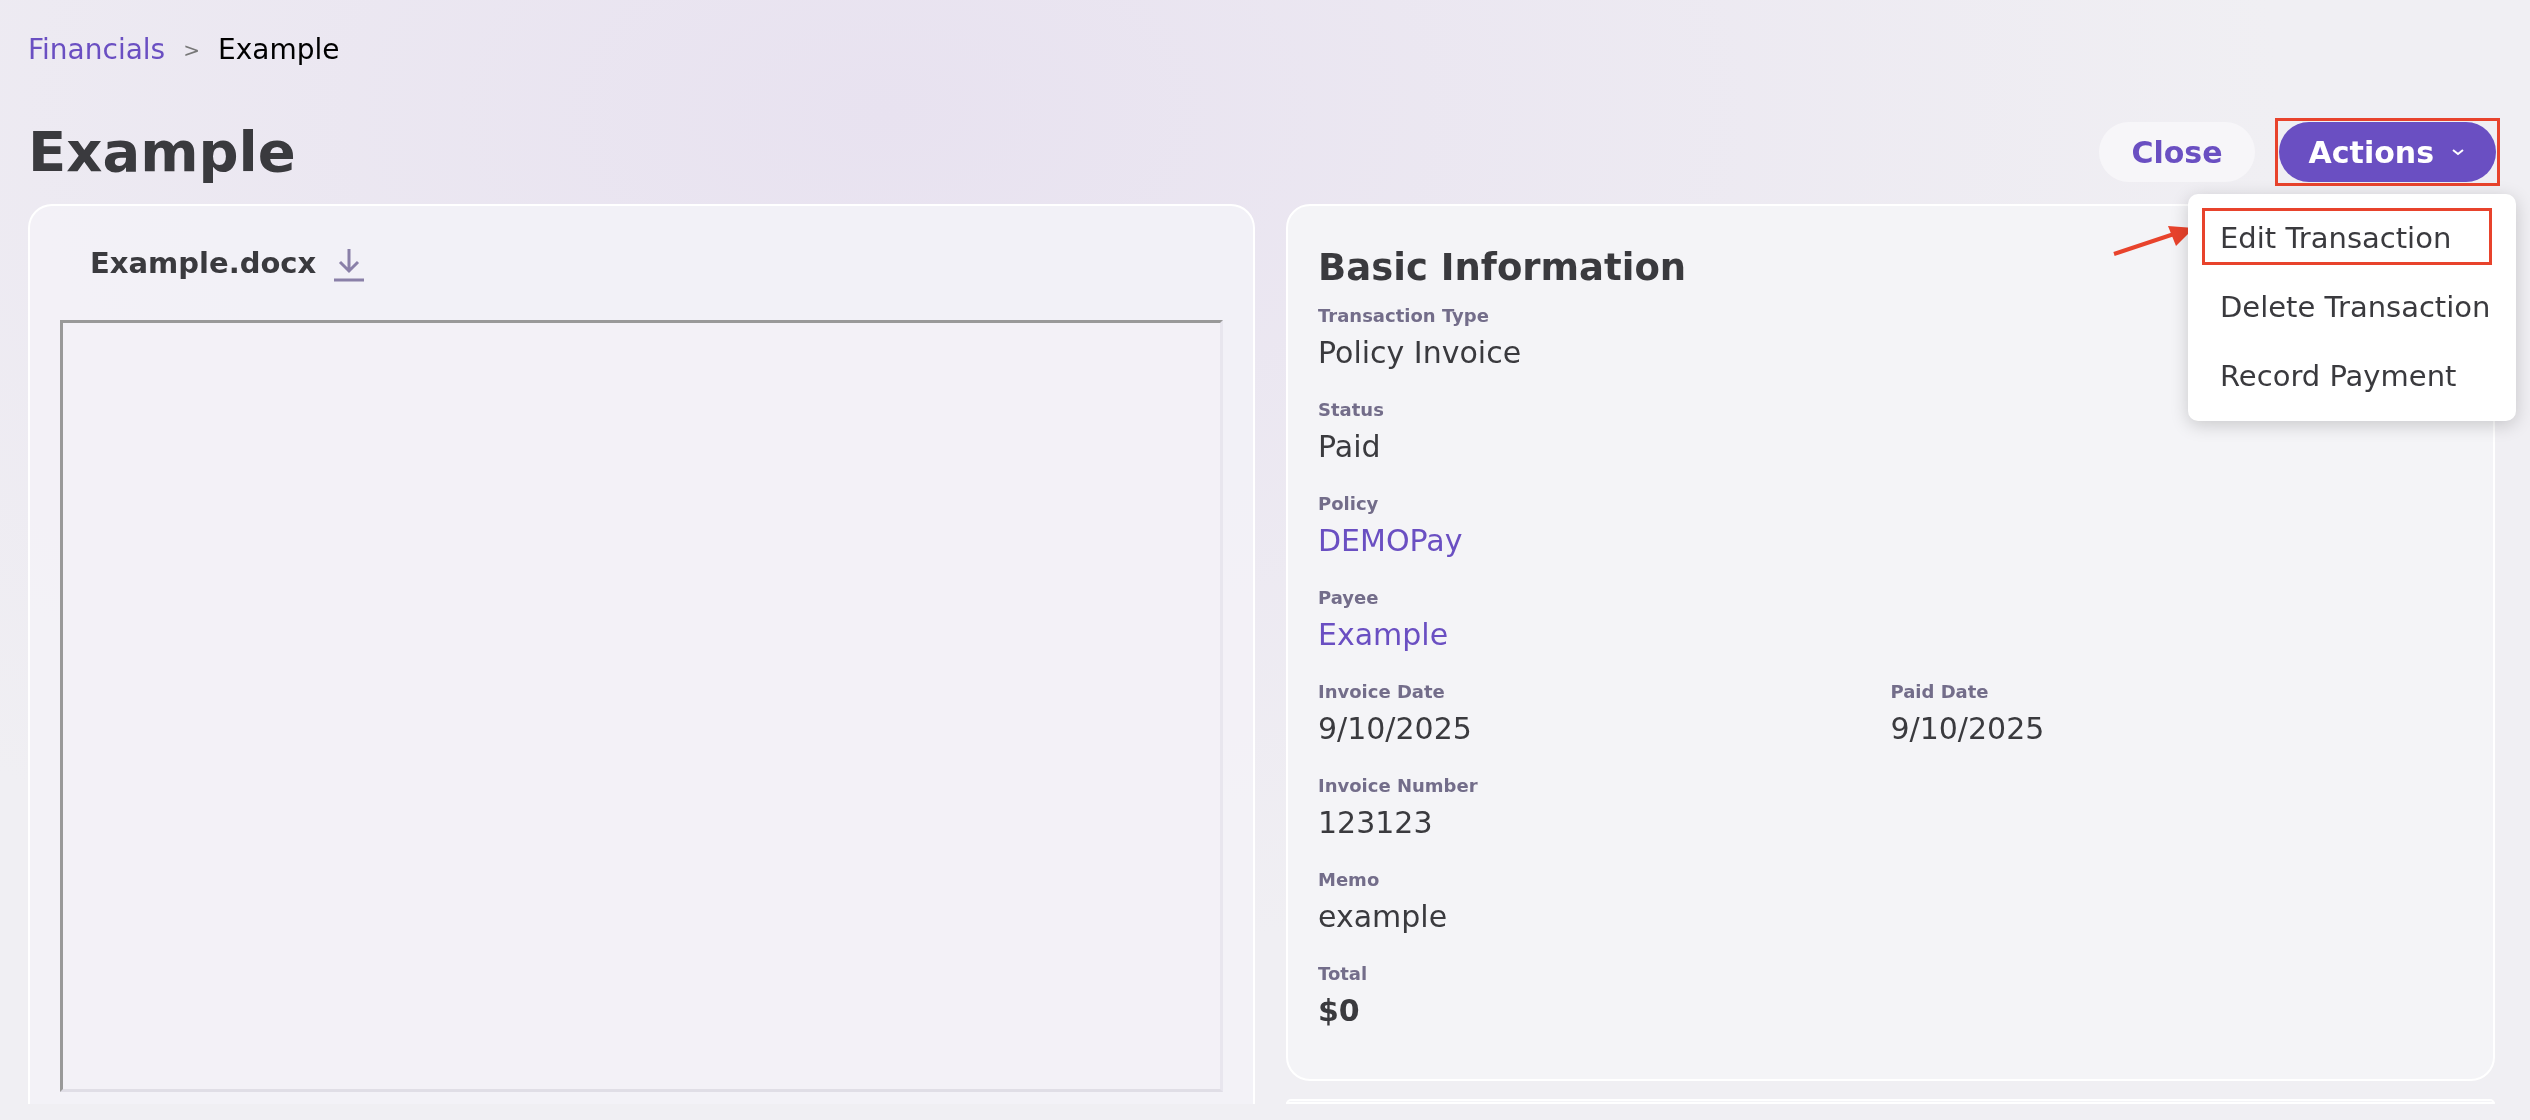 Image resolution: width=2530 pixels, height=1120 pixels. Describe the element at coordinates (2352, 376) in the screenshot. I see `menu-item: Record Payment` at that location.